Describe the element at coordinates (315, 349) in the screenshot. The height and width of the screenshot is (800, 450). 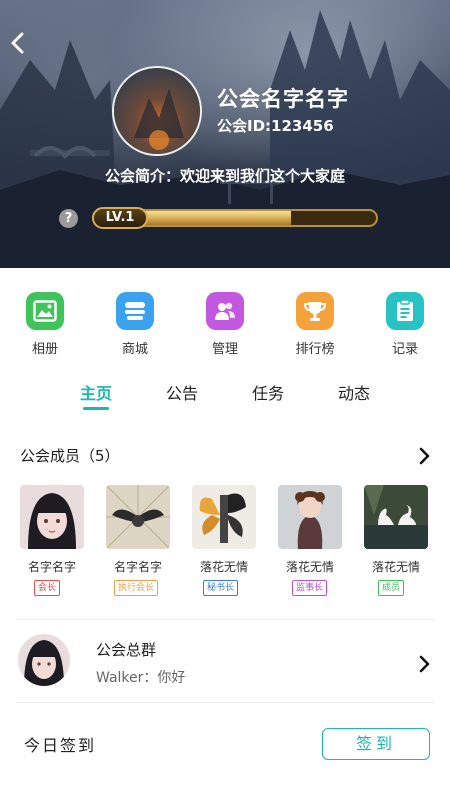
I see `menu-label: 排行榜` at that location.